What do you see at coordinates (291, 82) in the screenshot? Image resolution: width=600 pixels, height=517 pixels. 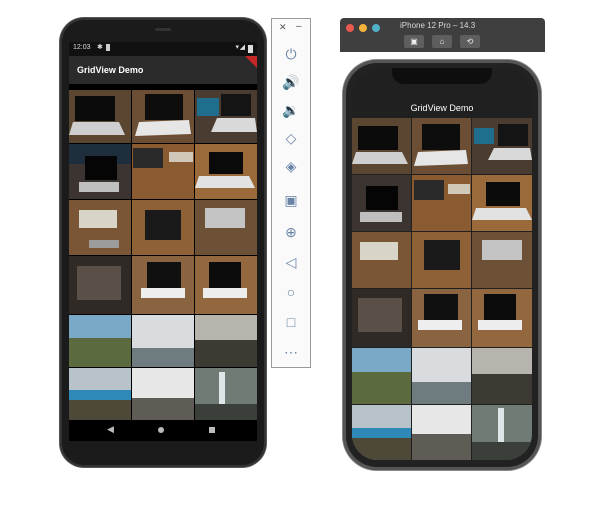 I see `volume-up-icon: 🔊` at bounding box center [291, 82].